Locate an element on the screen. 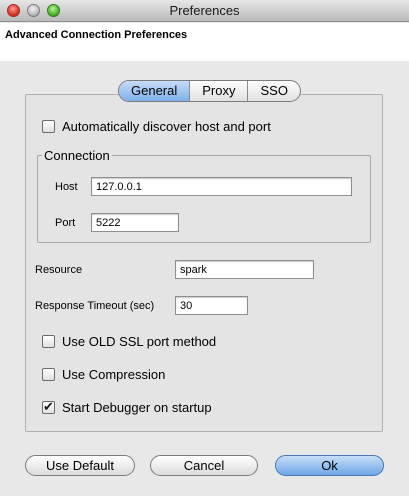  ok-button: Ok is located at coordinates (329, 465).